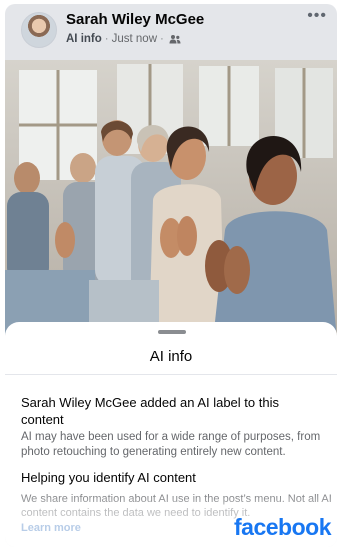  What do you see at coordinates (282, 527) in the screenshot?
I see `facebook-logo: facebook` at bounding box center [282, 527].